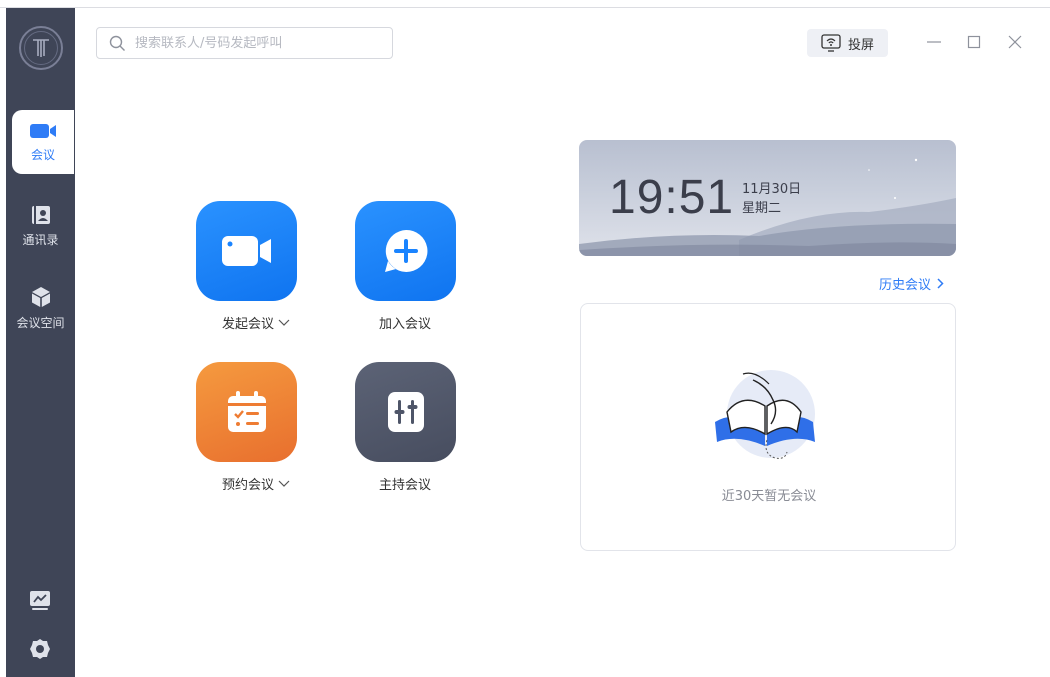 The height and width of the screenshot is (677, 1050). I want to click on maximize-icon, so click(974, 42).